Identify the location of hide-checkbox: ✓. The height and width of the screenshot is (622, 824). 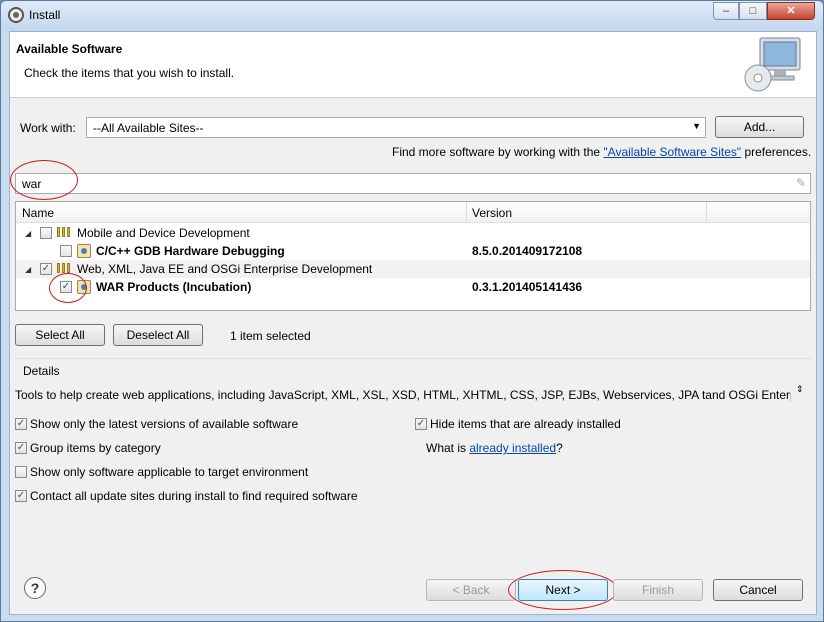
(421, 423).